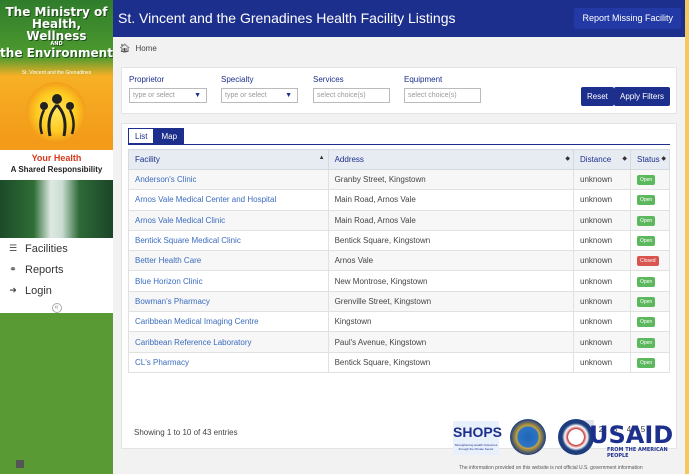  I want to click on family-figures-icon, so click(57, 115).